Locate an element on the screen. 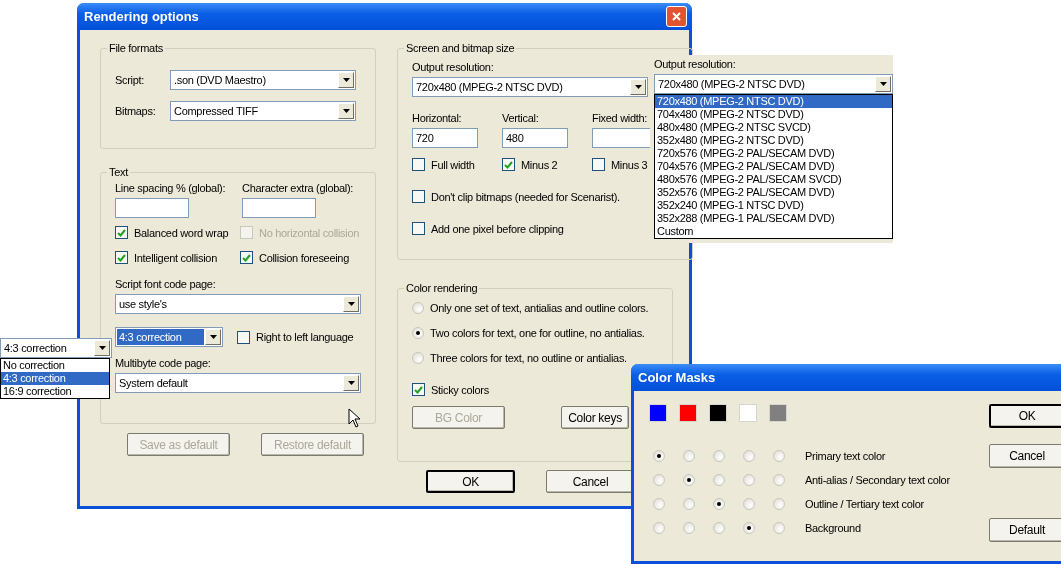 The width and height of the screenshot is (1061, 564). dropdown: use style's is located at coordinates (238, 304).